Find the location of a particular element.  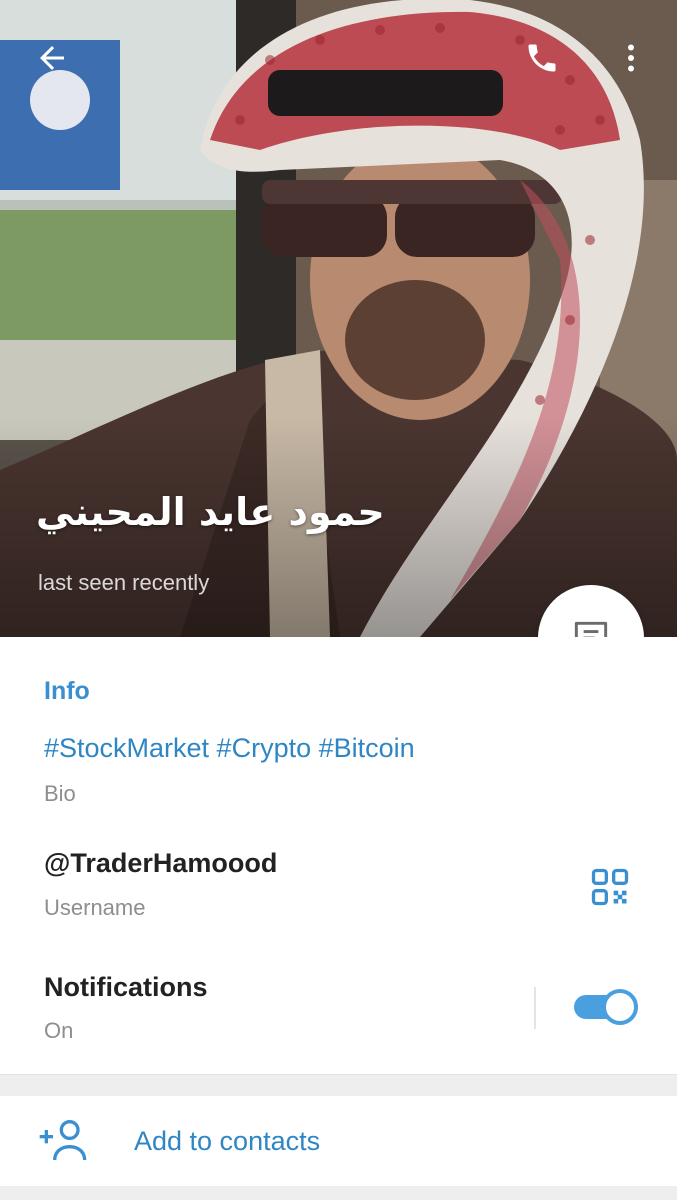

last-seen-status: last seen recently is located at coordinates (124, 582).